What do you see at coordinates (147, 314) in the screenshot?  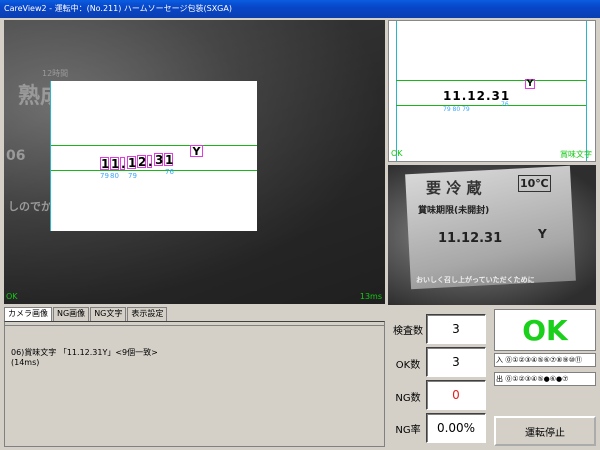 I see `tab-display-settings: 表示設定` at bounding box center [147, 314].